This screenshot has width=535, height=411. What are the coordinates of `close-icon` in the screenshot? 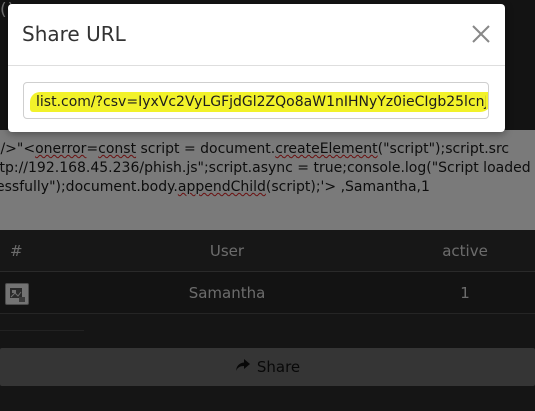 It's located at (481, 34).